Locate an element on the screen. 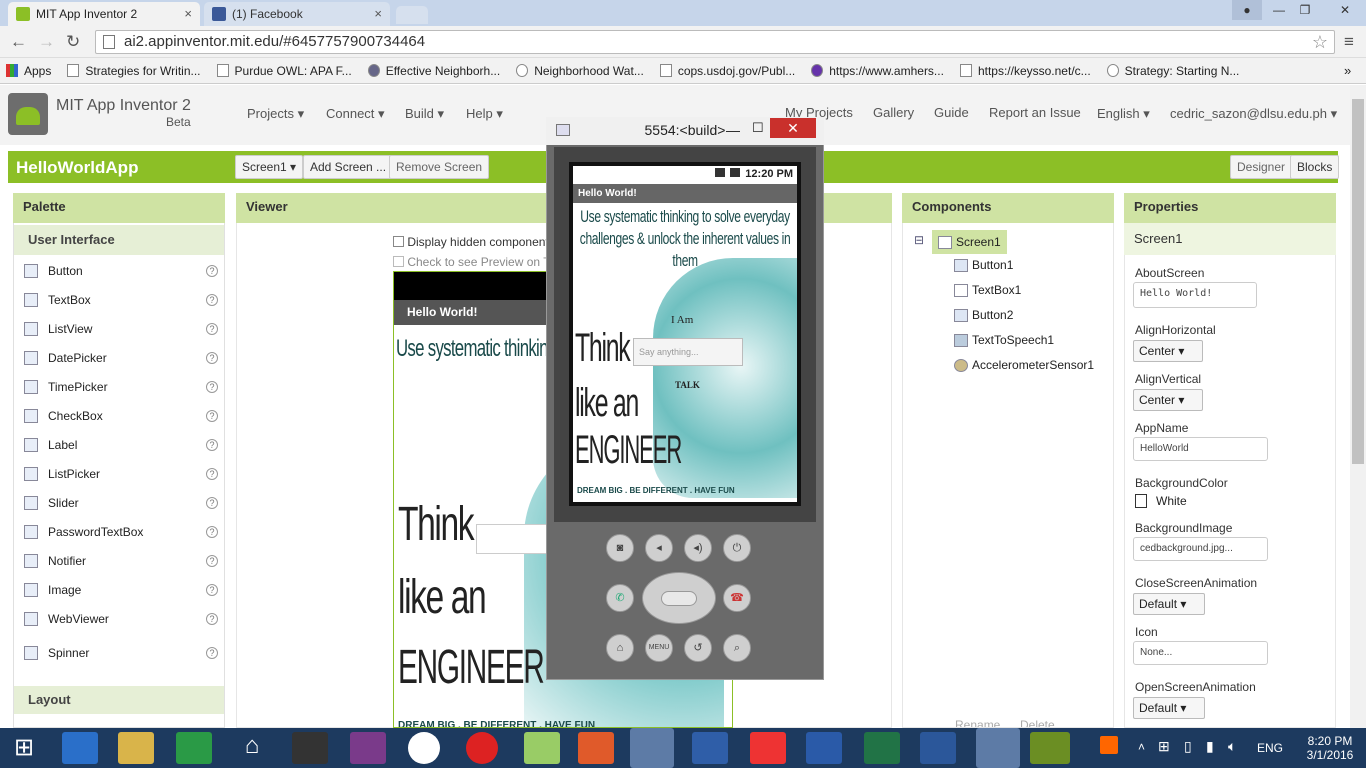  notification-tray-icons is located at coordinates (1114, 749).